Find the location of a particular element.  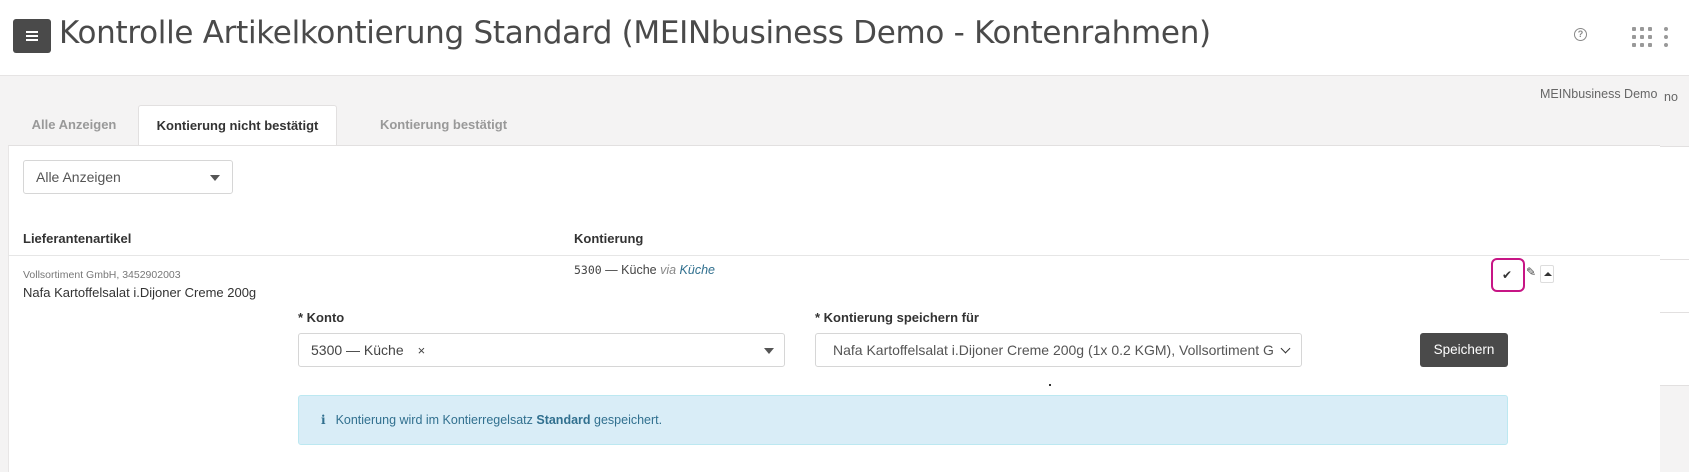

check-icon: ✔ is located at coordinates (1507, 275).